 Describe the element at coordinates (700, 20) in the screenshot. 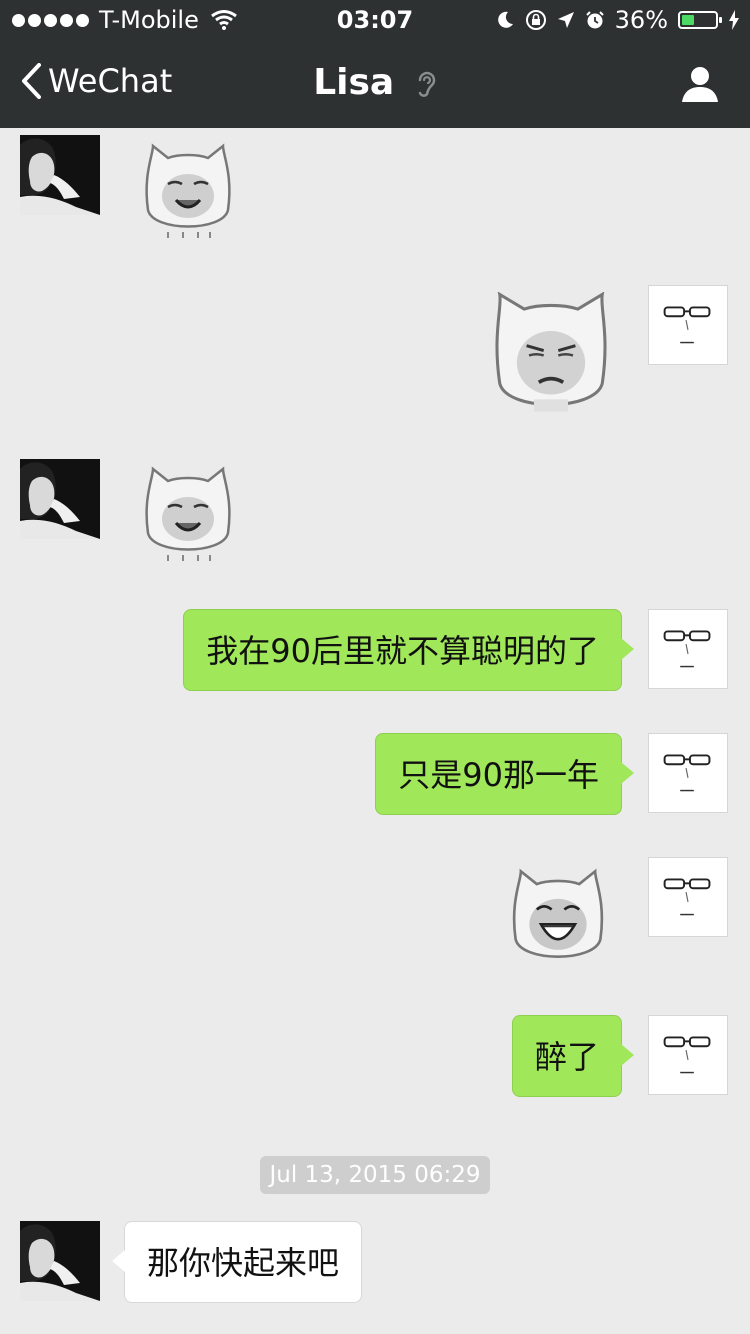

I see `battery-icon` at that location.